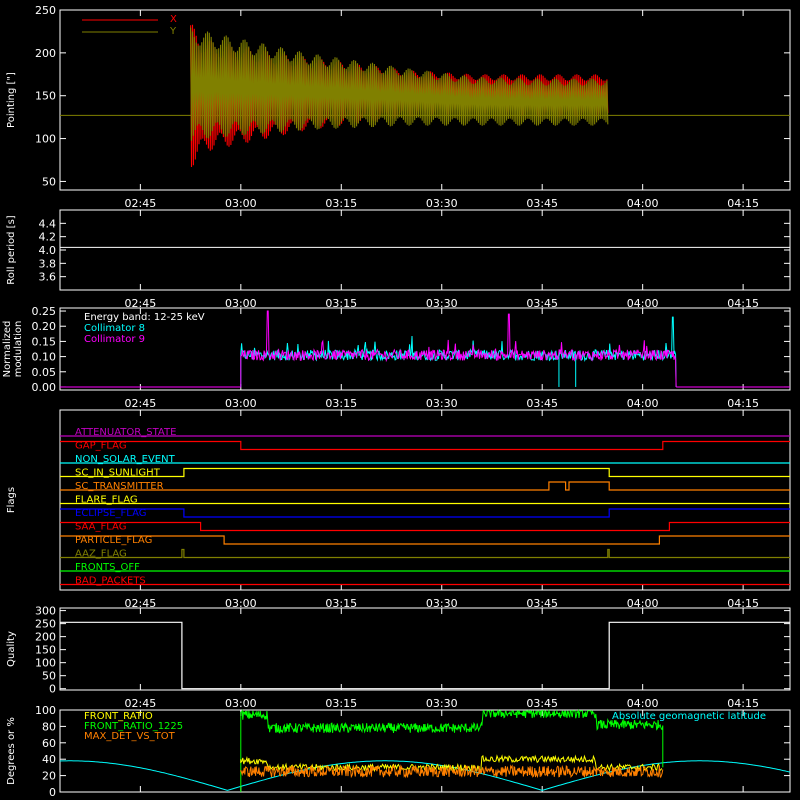  Describe the element at coordinates (11, 249) in the screenshot. I see `y-axis-label: Roll period [s]` at that location.